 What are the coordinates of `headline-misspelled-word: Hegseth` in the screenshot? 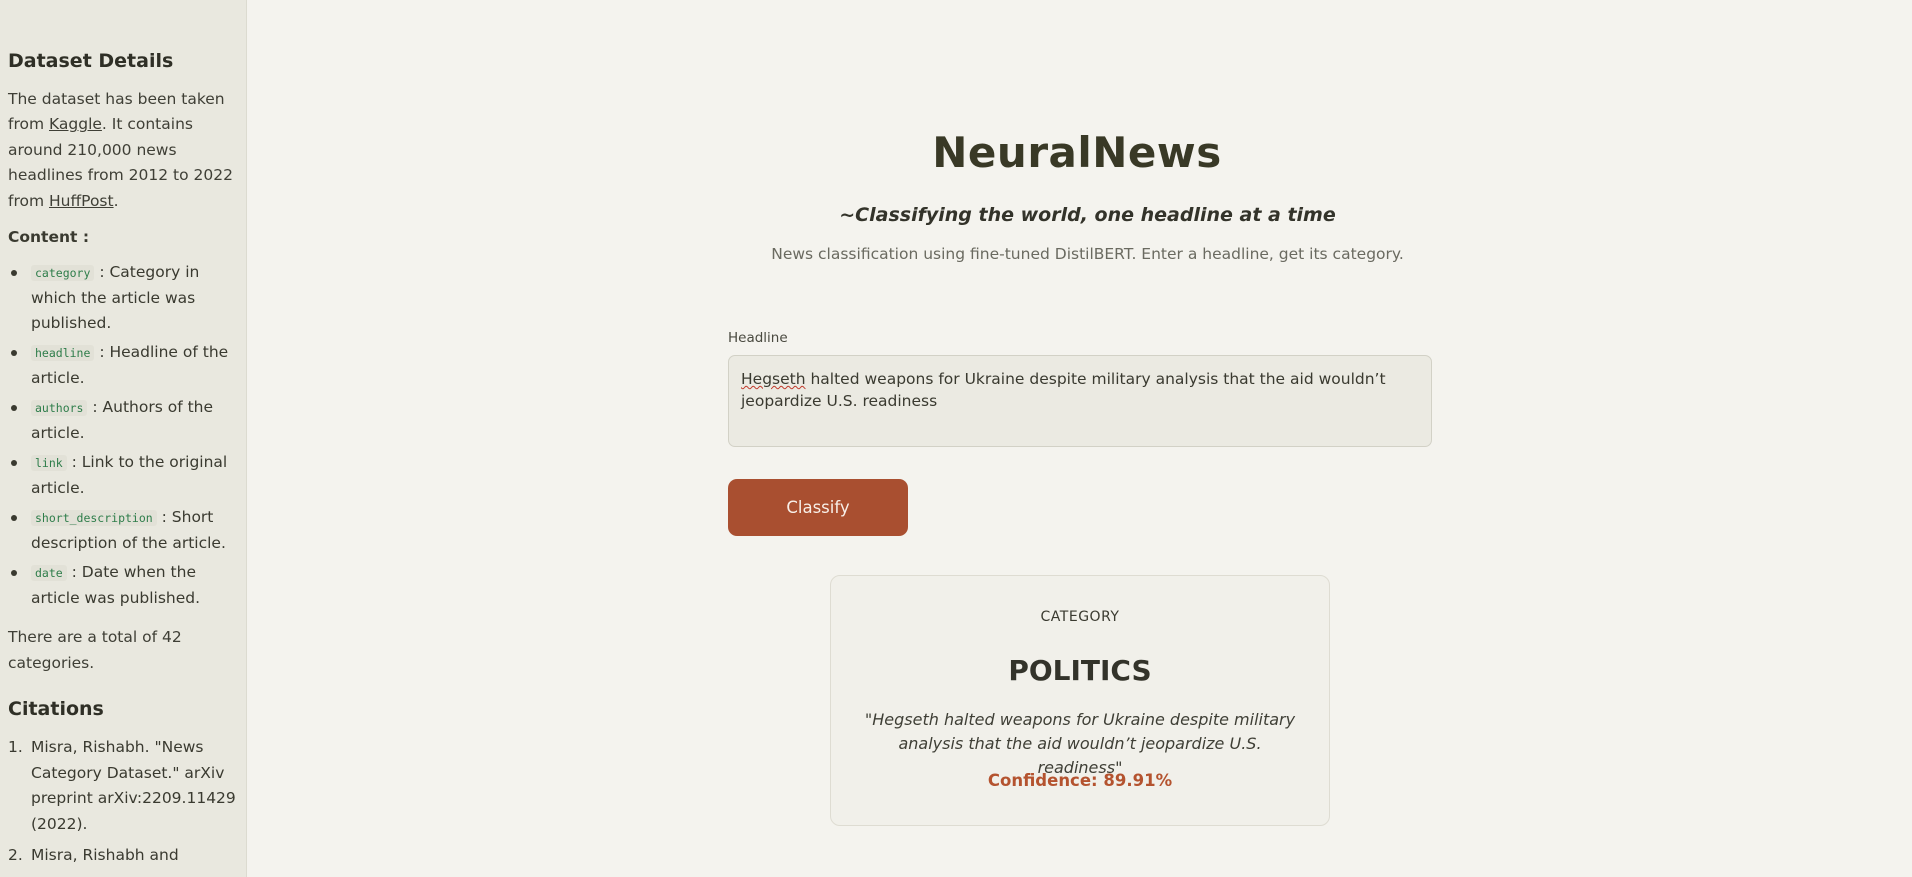 It's located at (773, 379).